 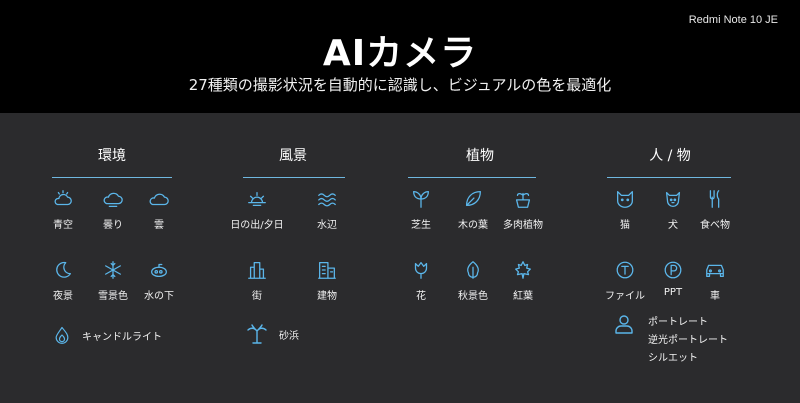 I want to click on page-title: AIカメラ, so click(x=400, y=53).